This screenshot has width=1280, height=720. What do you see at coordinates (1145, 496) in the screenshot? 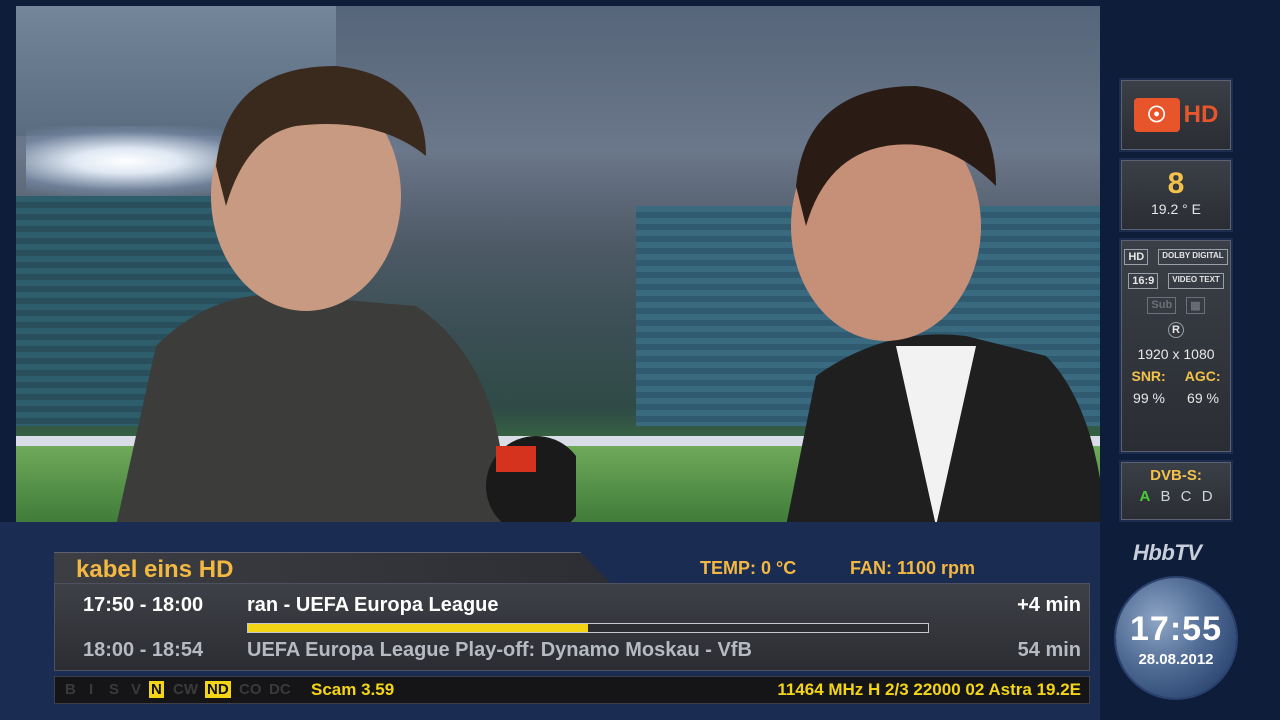
I see `dvb-tuner-a: A` at bounding box center [1145, 496].